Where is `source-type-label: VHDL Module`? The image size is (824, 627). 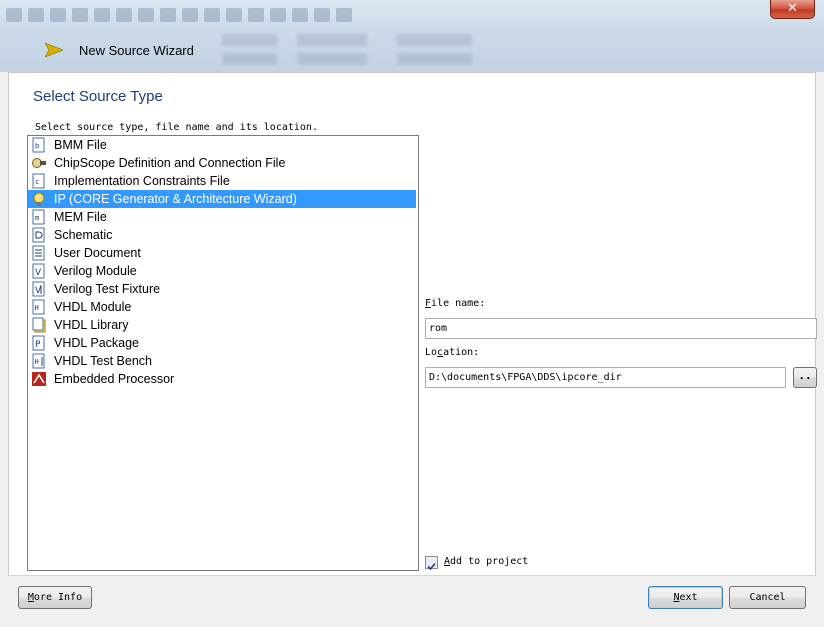 source-type-label: VHDL Module is located at coordinates (93, 307).